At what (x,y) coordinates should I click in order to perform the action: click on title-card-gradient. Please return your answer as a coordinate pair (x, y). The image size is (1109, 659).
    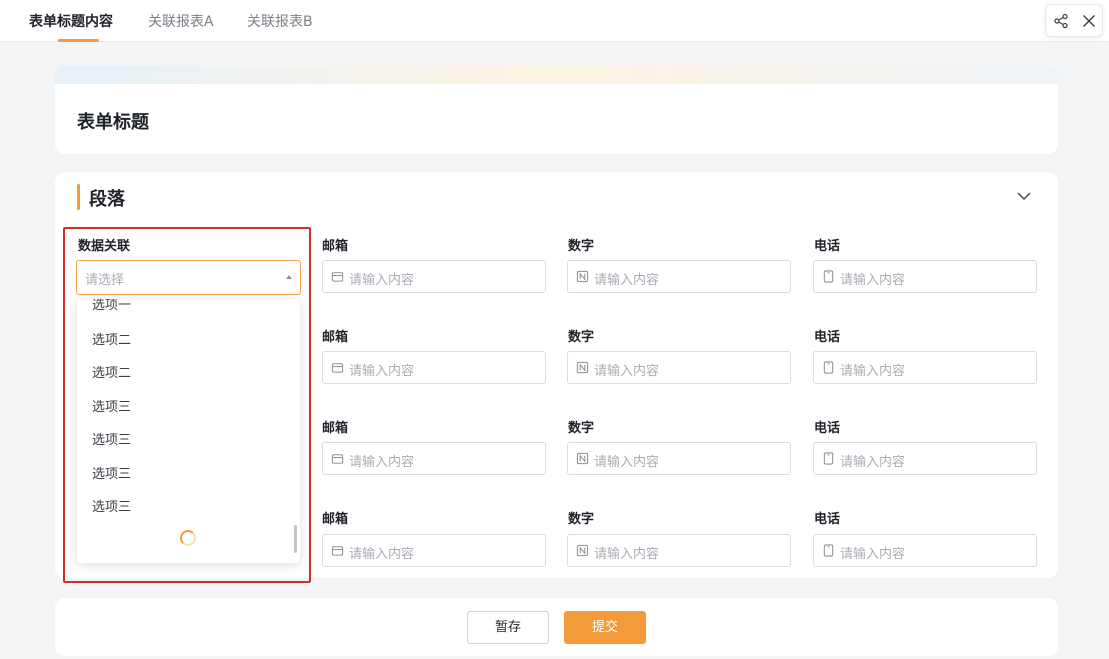
    Looking at the image, I should click on (556, 76).